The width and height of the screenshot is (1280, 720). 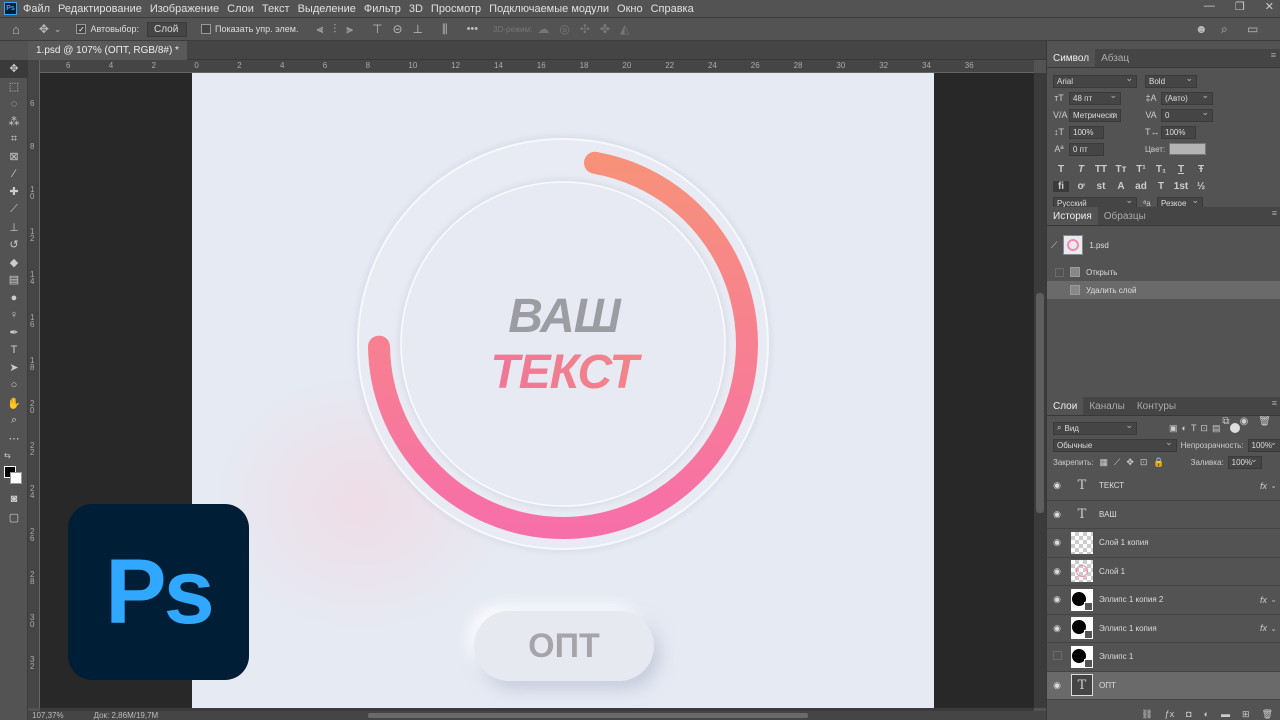 What do you see at coordinates (14, 175) in the screenshot?
I see `eyedropper-icon: ⁄` at bounding box center [14, 175].